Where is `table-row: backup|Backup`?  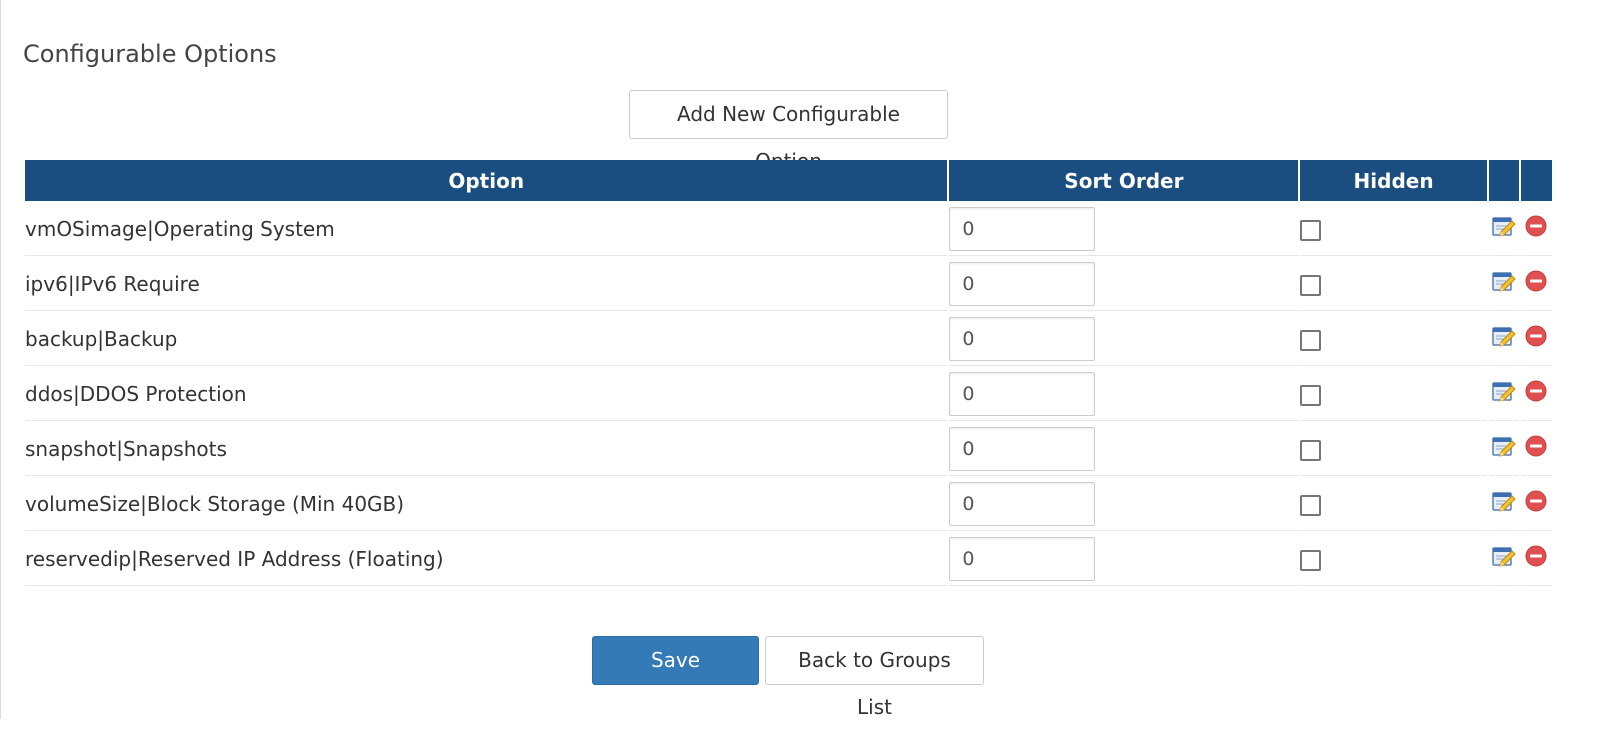
table-row: backup|Backup is located at coordinates (788, 339).